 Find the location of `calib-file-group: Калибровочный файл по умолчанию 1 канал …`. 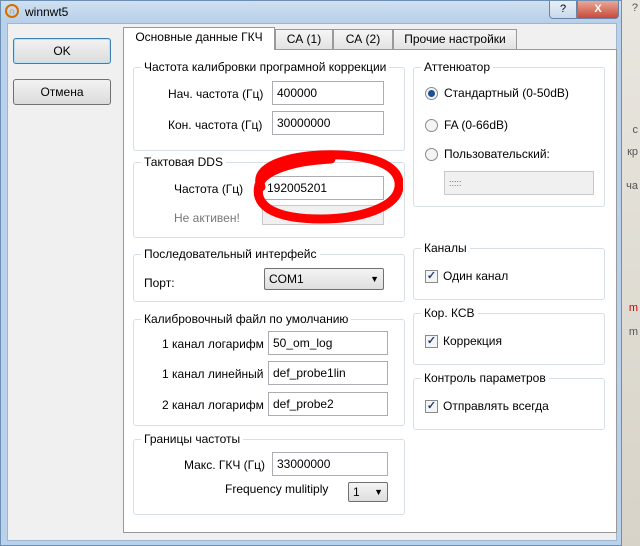

calib-file-group: Калибровочный файл по умолчанию 1 канал … is located at coordinates (269, 369).